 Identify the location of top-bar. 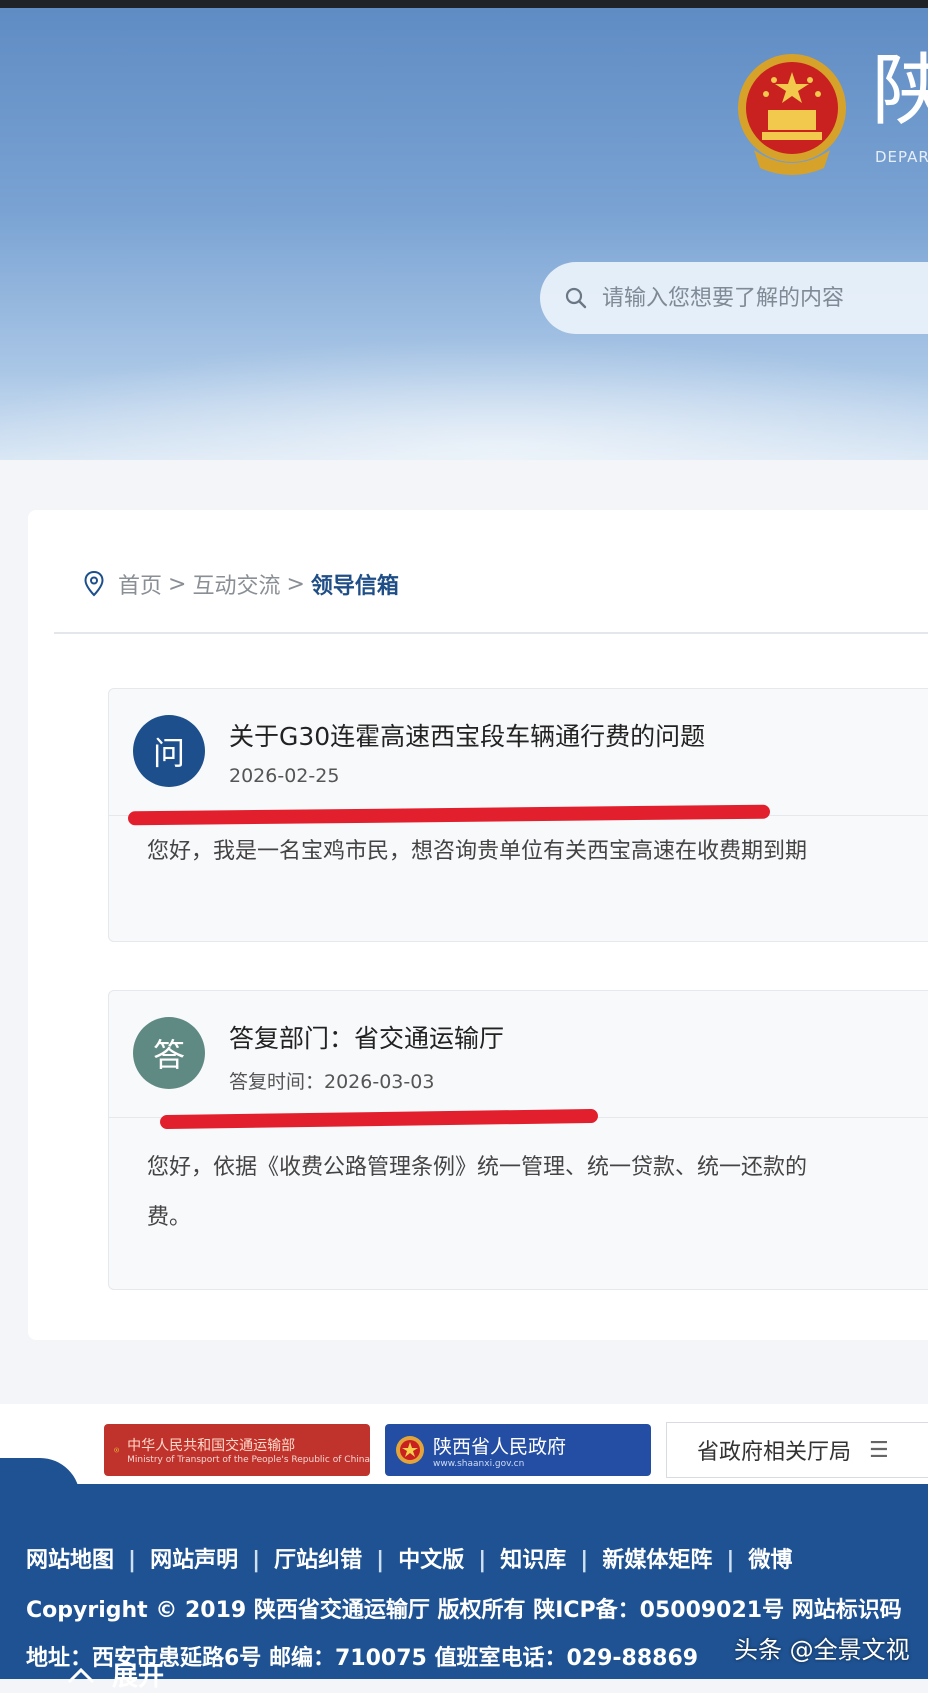
(464, 4).